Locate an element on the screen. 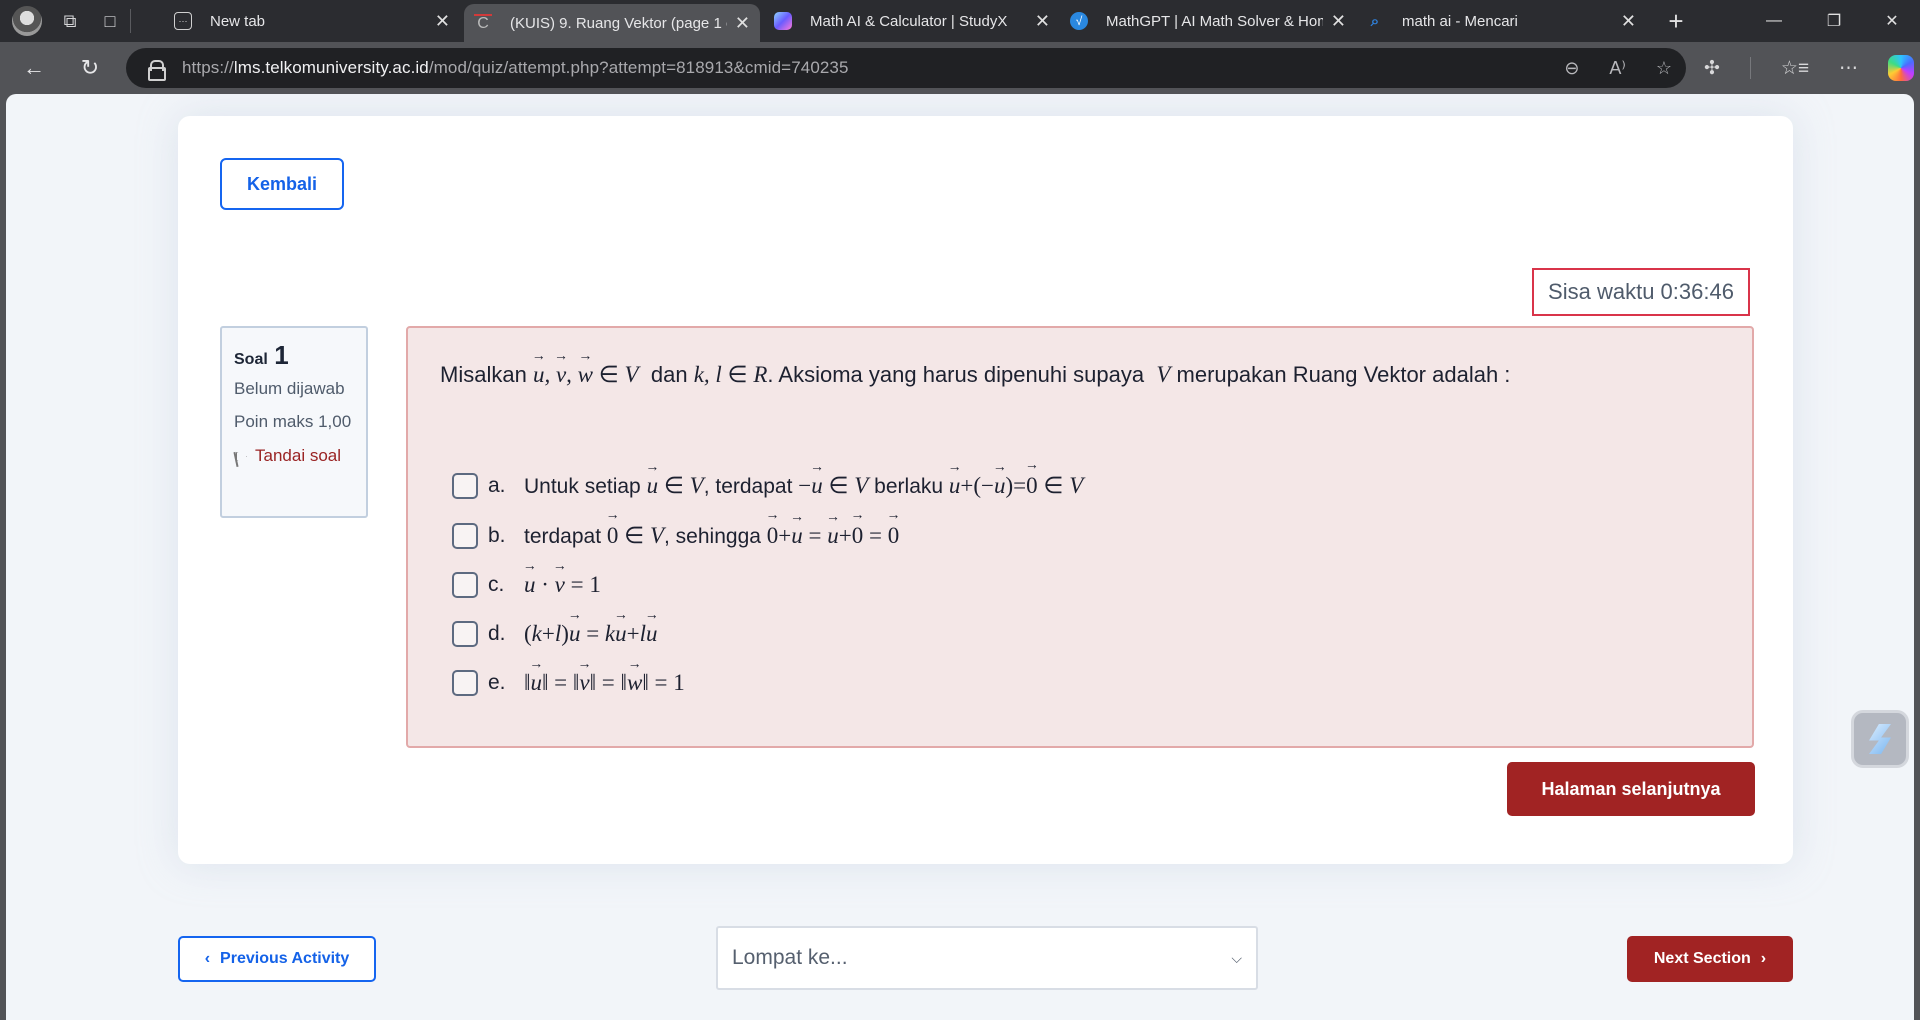 This screenshot has height=1020, width=1920. vertical-tabs-icon: □ is located at coordinates (110, 21).